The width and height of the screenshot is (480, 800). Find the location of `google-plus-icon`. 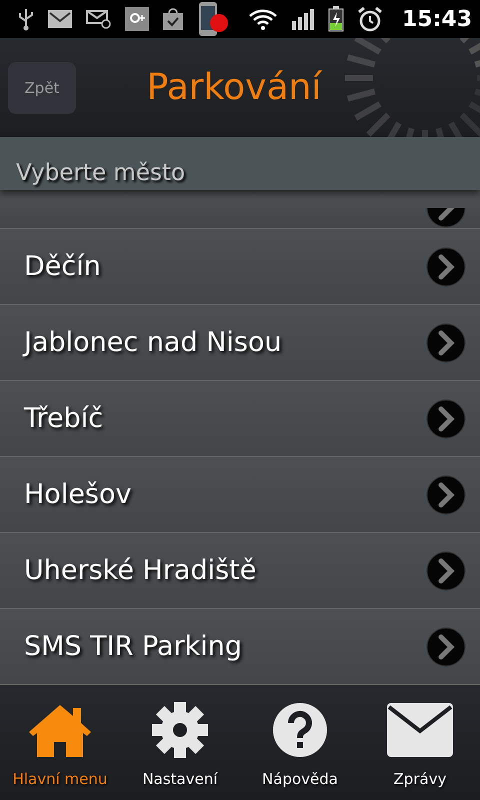

google-plus-icon is located at coordinates (137, 19).